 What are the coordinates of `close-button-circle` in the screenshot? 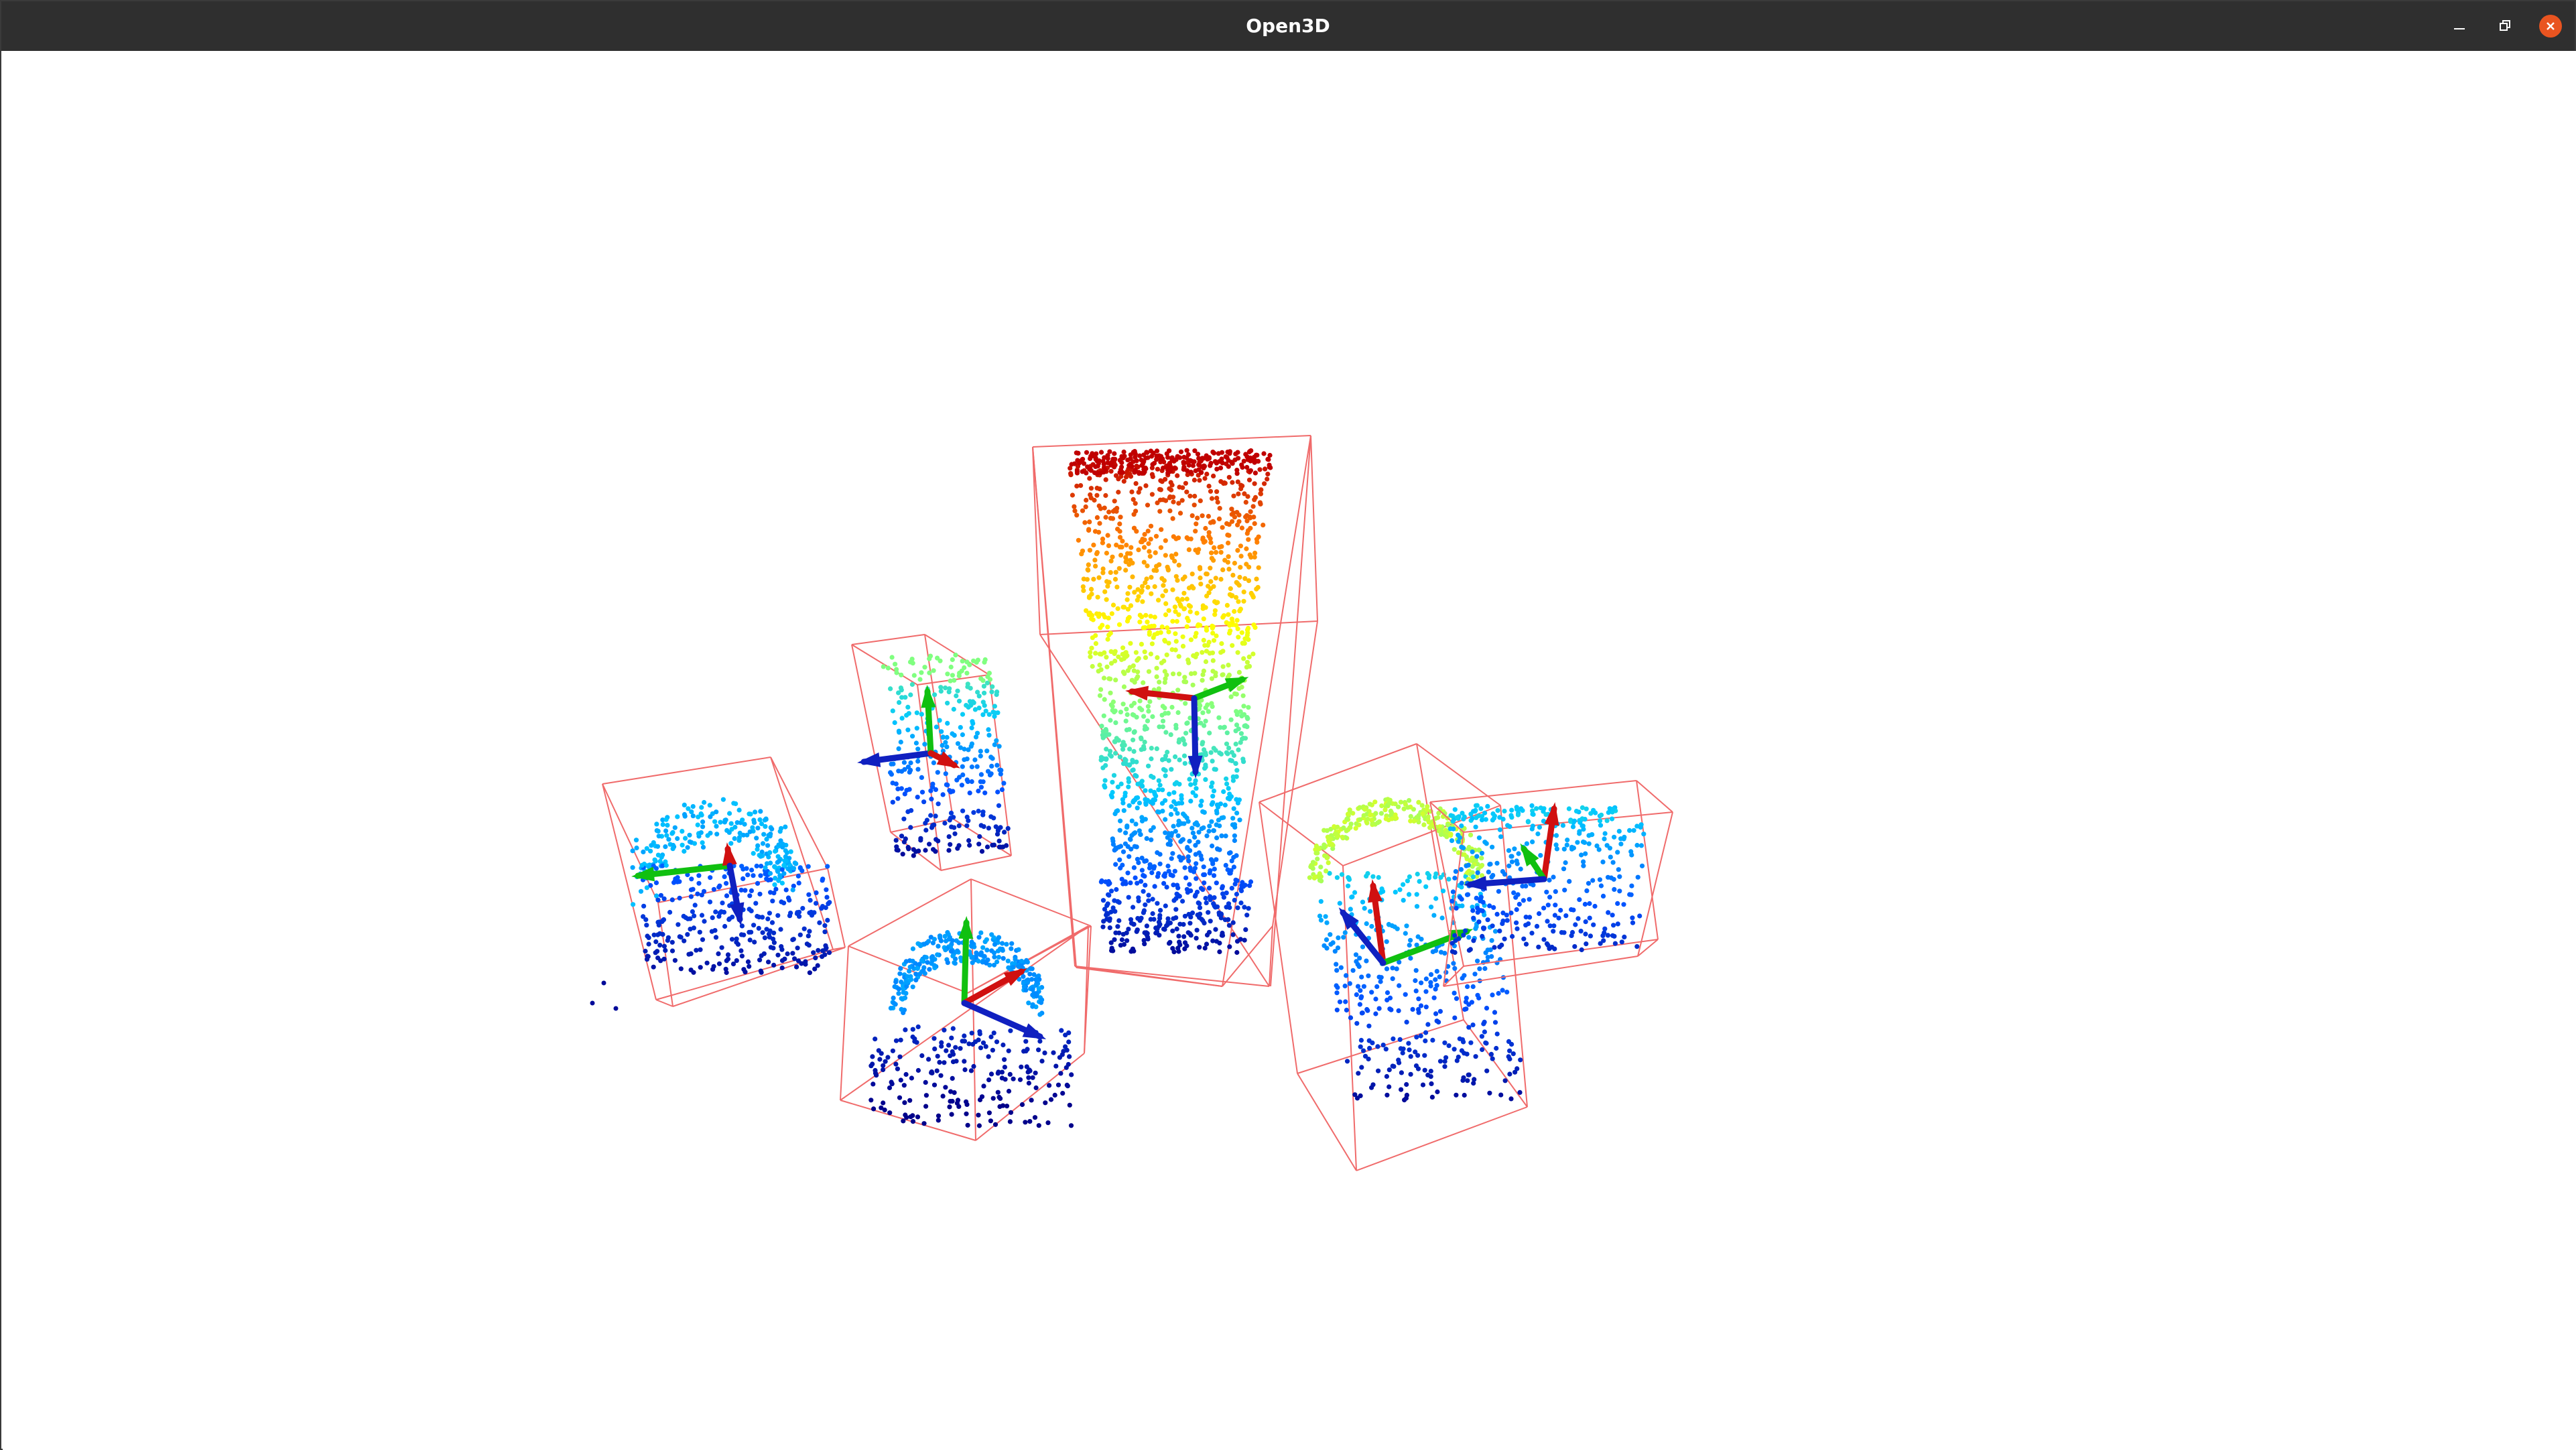 It's located at (2550, 26).